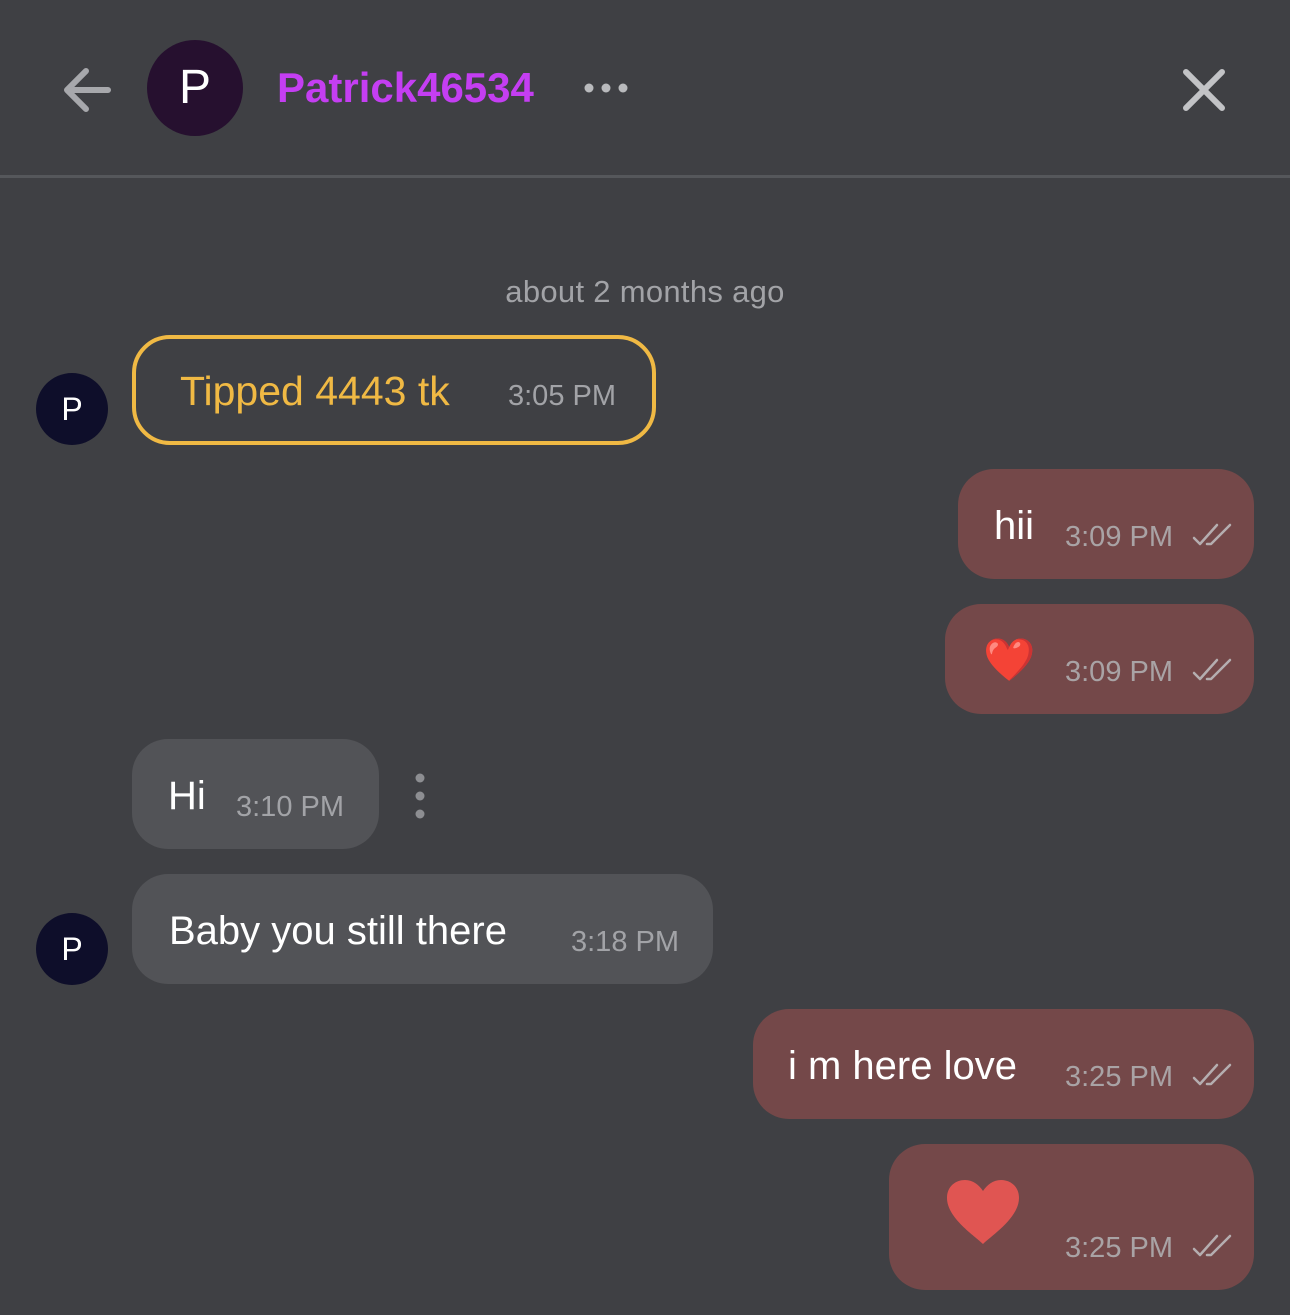 This screenshot has height=1315, width=1290. What do you see at coordinates (187, 796) in the screenshot?
I see `message-text: Hi` at bounding box center [187, 796].